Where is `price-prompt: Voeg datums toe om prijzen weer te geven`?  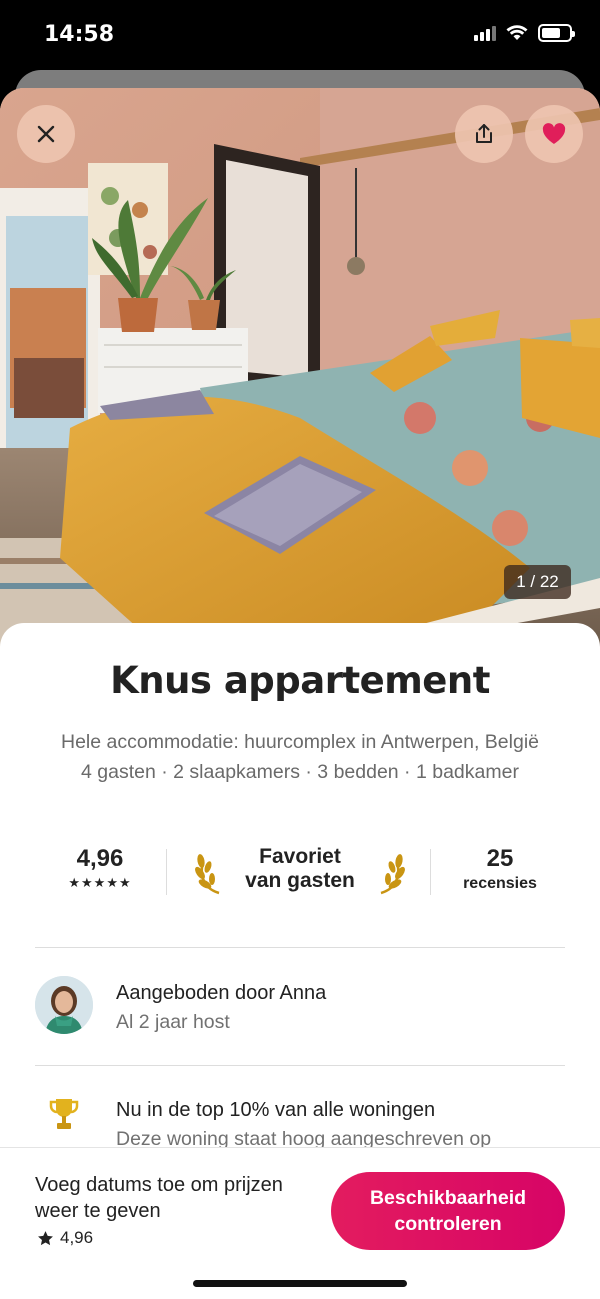 price-prompt: Voeg datums toe om prijzen weer te geven is located at coordinates (180, 1198).